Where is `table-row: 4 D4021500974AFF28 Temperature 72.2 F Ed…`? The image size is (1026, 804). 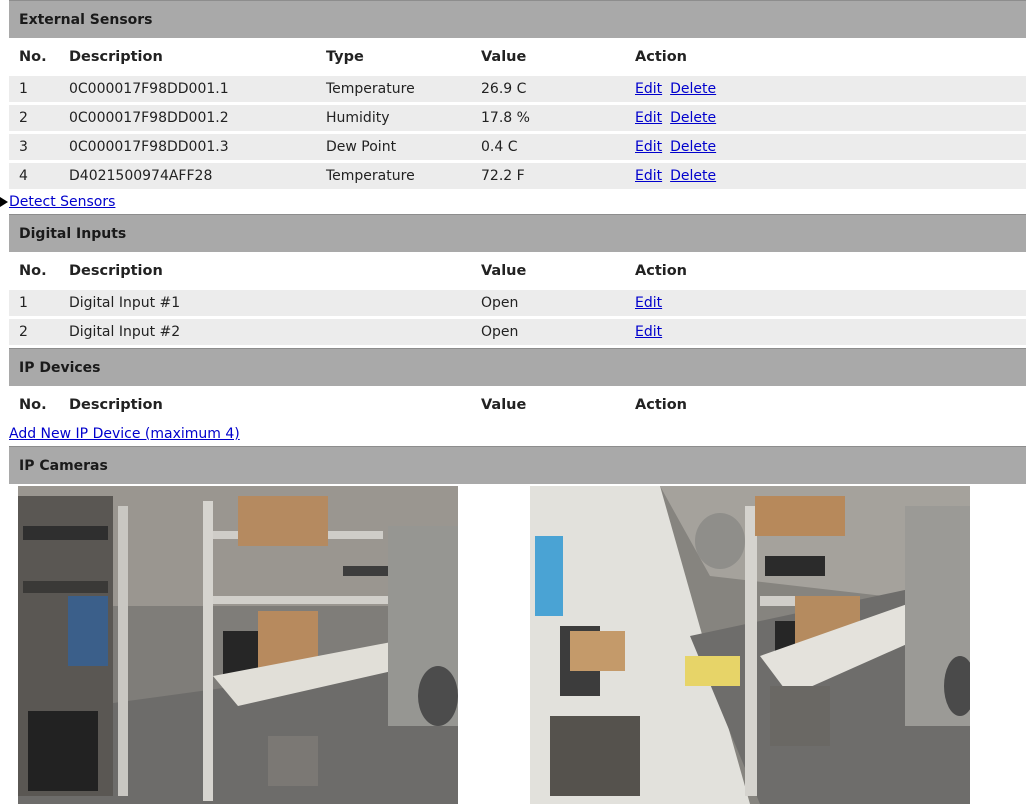 table-row: 4 D4021500974AFF28 Temperature 72.2 F Ed… is located at coordinates (517, 176).